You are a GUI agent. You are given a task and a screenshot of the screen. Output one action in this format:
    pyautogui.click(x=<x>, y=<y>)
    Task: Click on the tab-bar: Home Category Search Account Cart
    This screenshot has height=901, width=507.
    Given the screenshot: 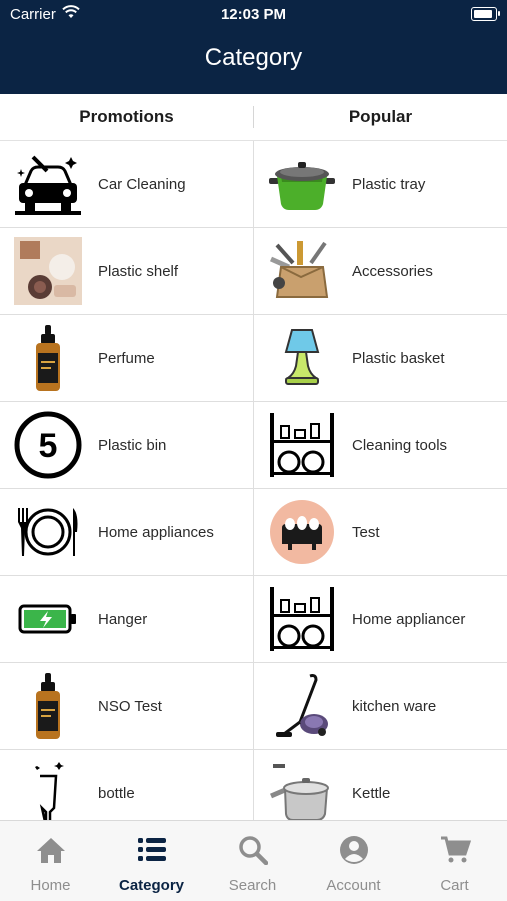 What is the action you would take?
    pyautogui.click(x=253, y=860)
    